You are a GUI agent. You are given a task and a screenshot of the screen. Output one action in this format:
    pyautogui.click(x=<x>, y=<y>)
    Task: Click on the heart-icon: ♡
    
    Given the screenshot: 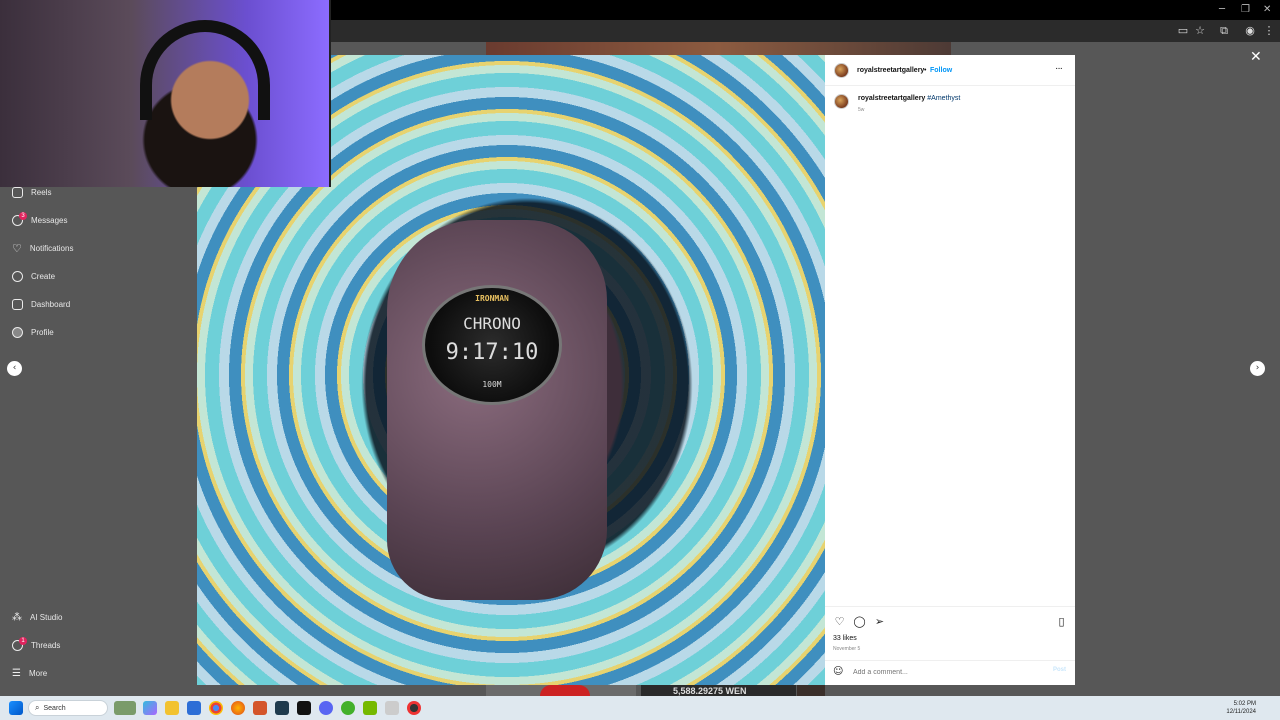 What is the action you would take?
    pyautogui.click(x=17, y=248)
    